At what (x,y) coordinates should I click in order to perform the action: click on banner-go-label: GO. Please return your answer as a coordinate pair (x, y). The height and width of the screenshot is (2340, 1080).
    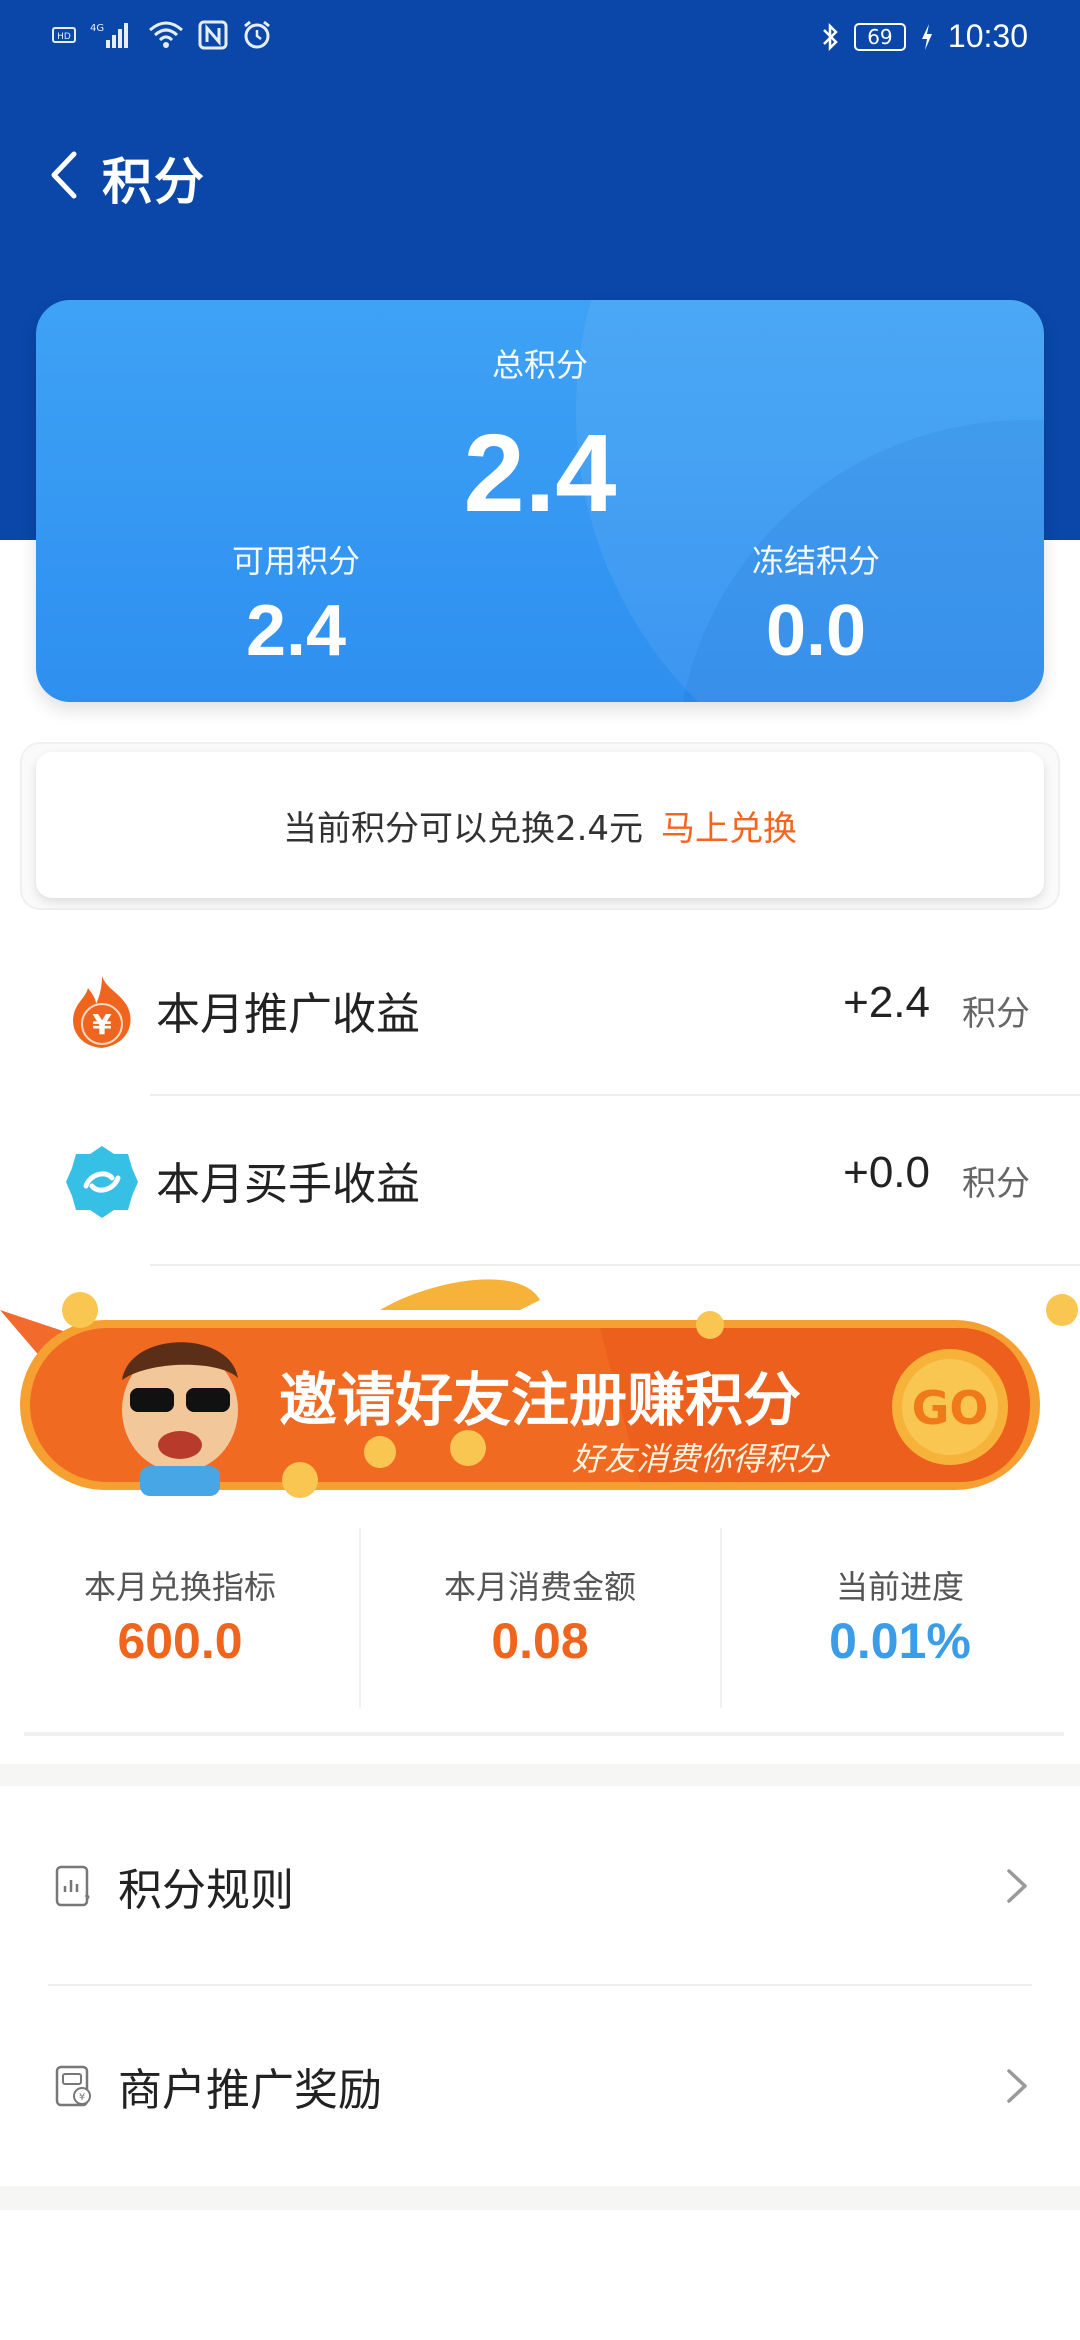
    Looking at the image, I should click on (950, 1408).